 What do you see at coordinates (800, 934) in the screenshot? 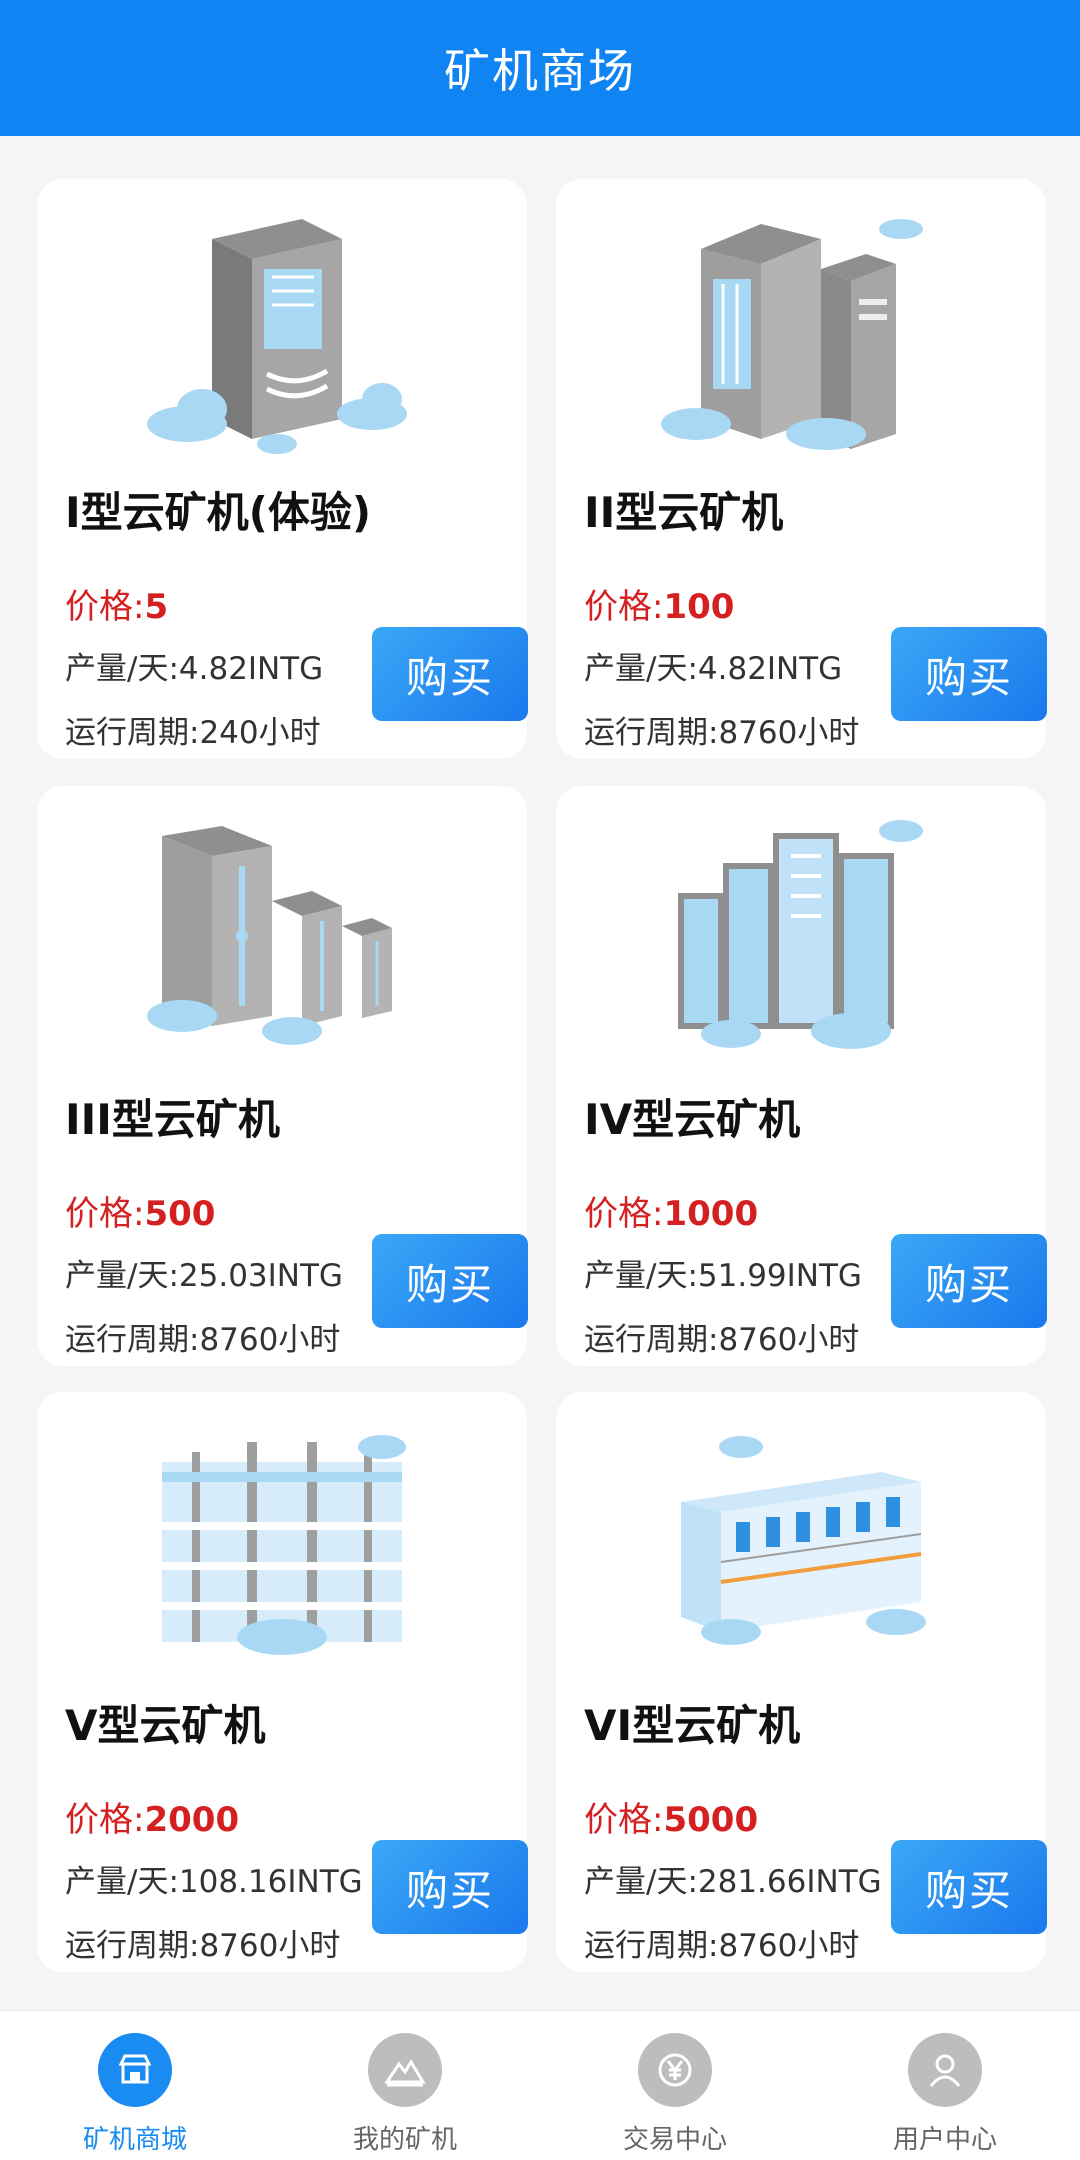
I see `server-rack-cluster-icon` at bounding box center [800, 934].